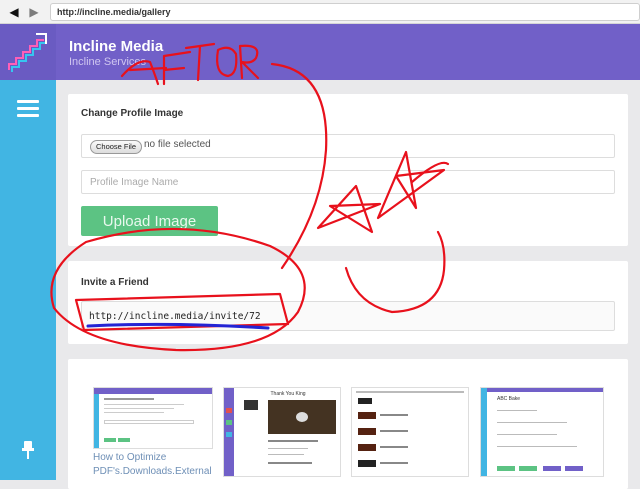 The height and width of the screenshot is (489, 640). I want to click on logo, so click(28, 52).